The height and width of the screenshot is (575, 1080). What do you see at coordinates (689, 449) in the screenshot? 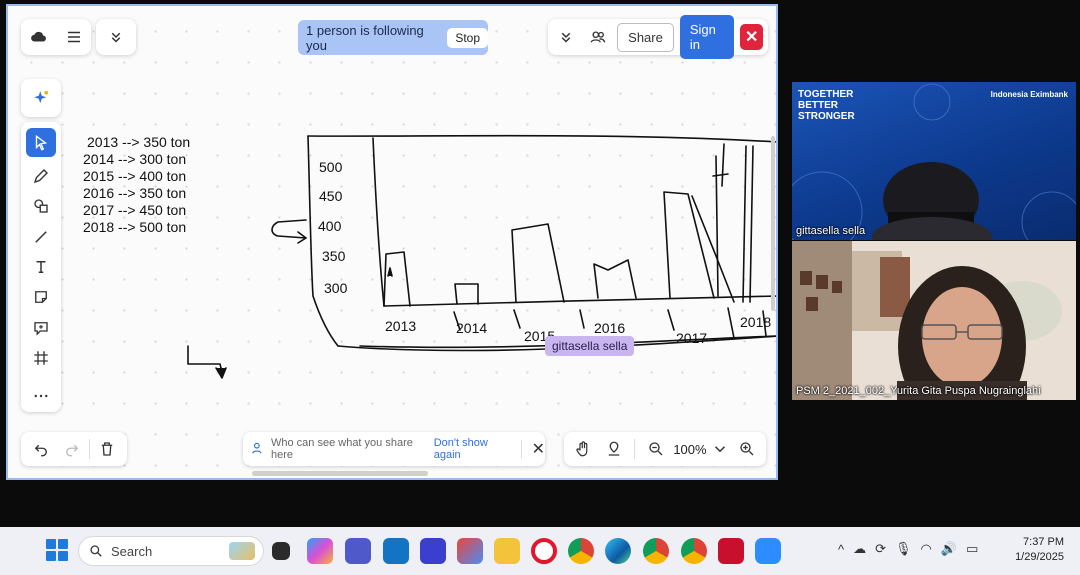
I see `zoom-level: 100%` at bounding box center [689, 449].